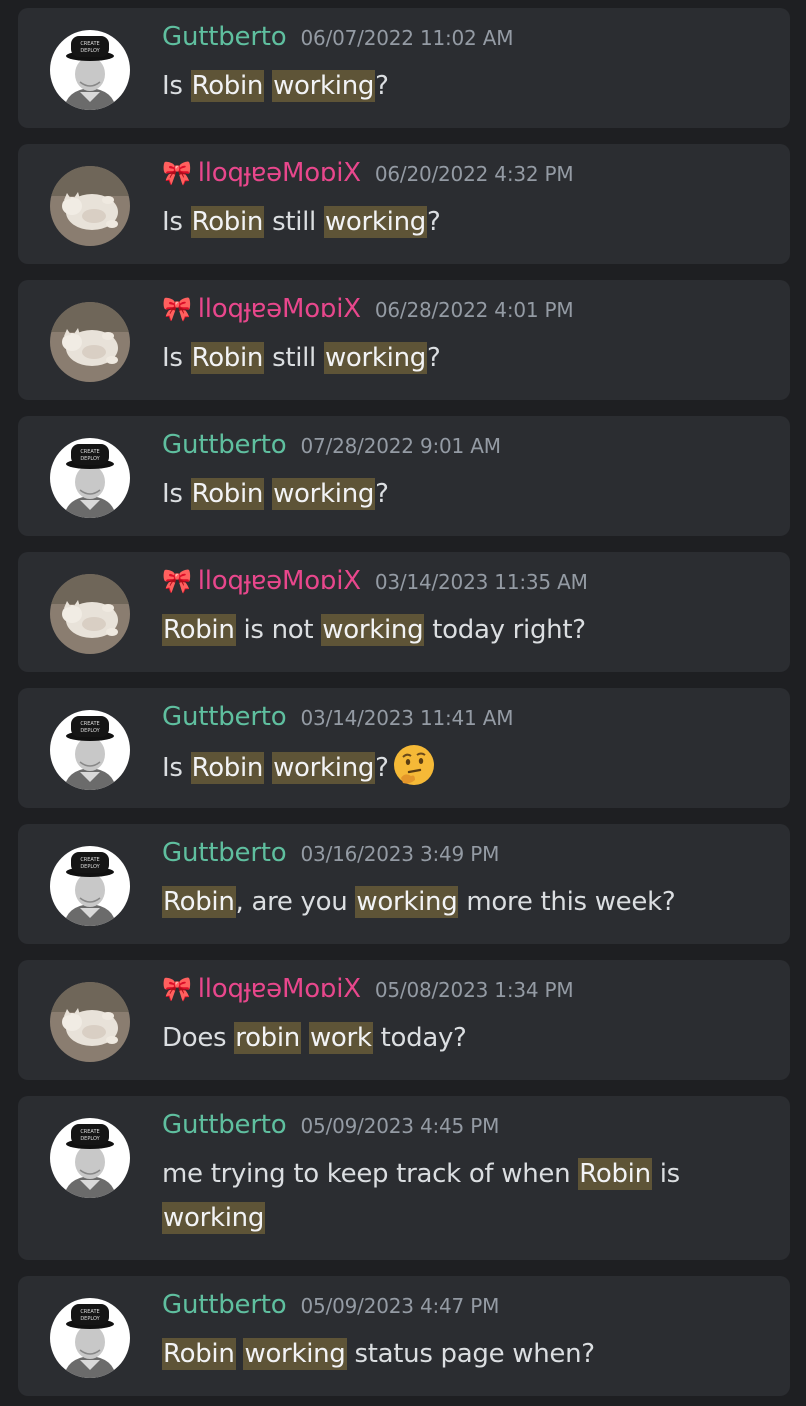 The width and height of the screenshot is (806, 1406). I want to click on message-text: today?, so click(419, 1038).